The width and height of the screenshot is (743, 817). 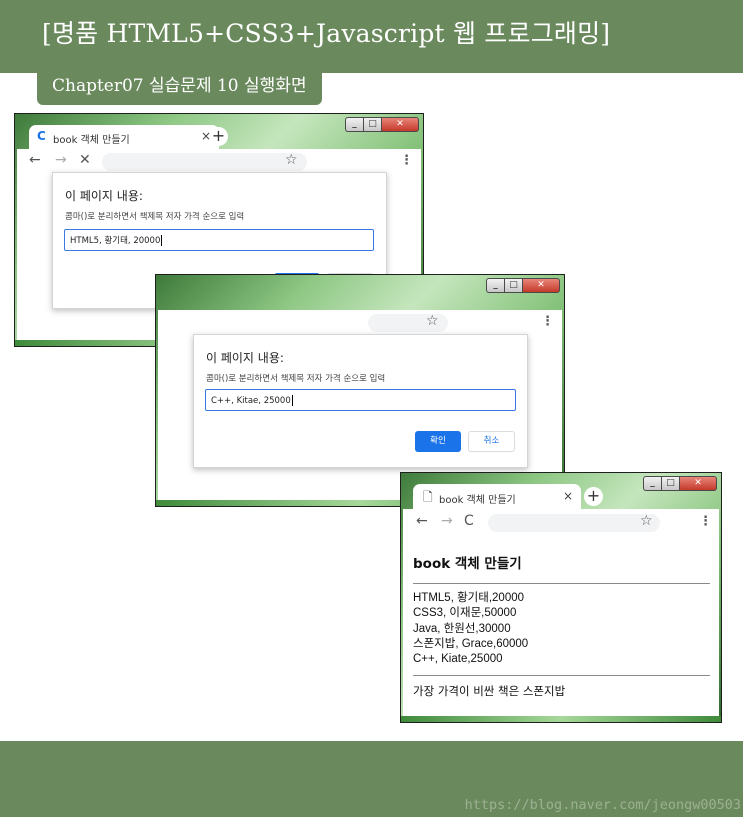 What do you see at coordinates (115, 241) in the screenshot?
I see `prompt-input-value: HTML5, 황기태, 20000` at bounding box center [115, 241].